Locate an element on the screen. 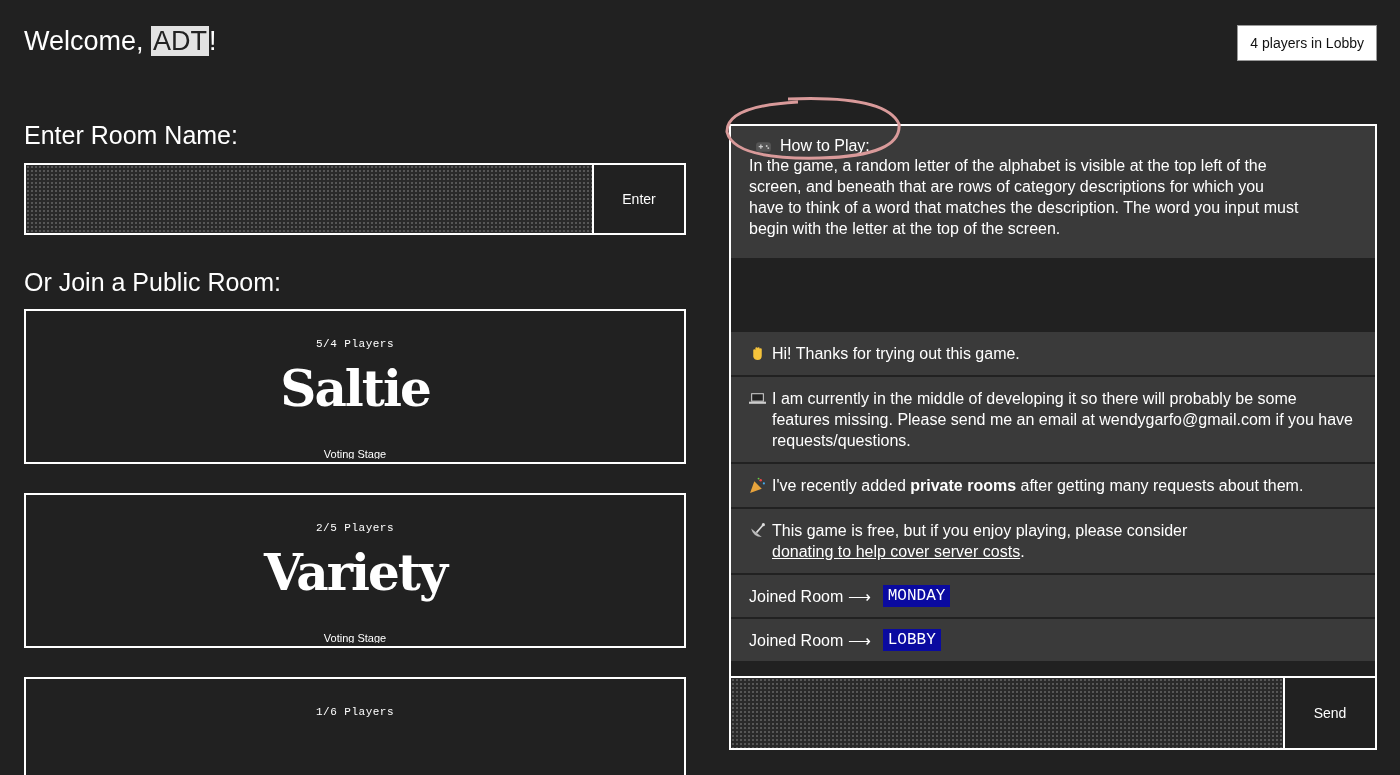 This screenshot has height=775, width=1400. room-card: 5/4 Players Saltie Voting Stage is located at coordinates (355, 386).